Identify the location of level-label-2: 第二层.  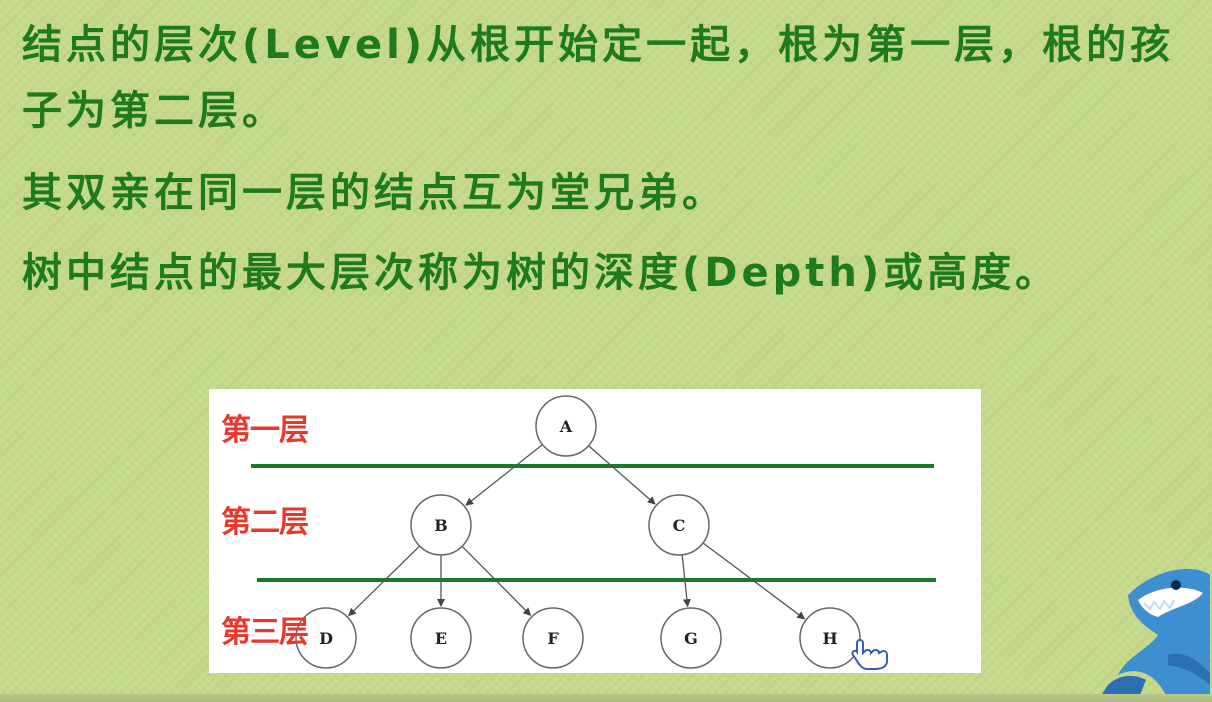
(265, 522).